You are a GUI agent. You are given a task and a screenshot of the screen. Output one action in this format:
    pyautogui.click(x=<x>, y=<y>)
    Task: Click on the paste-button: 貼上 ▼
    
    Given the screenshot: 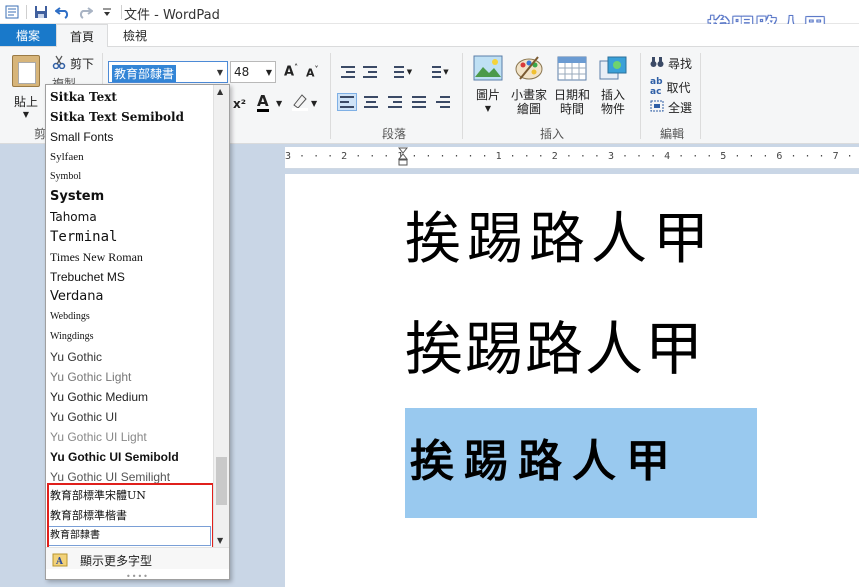 What is the action you would take?
    pyautogui.click(x=26, y=86)
    